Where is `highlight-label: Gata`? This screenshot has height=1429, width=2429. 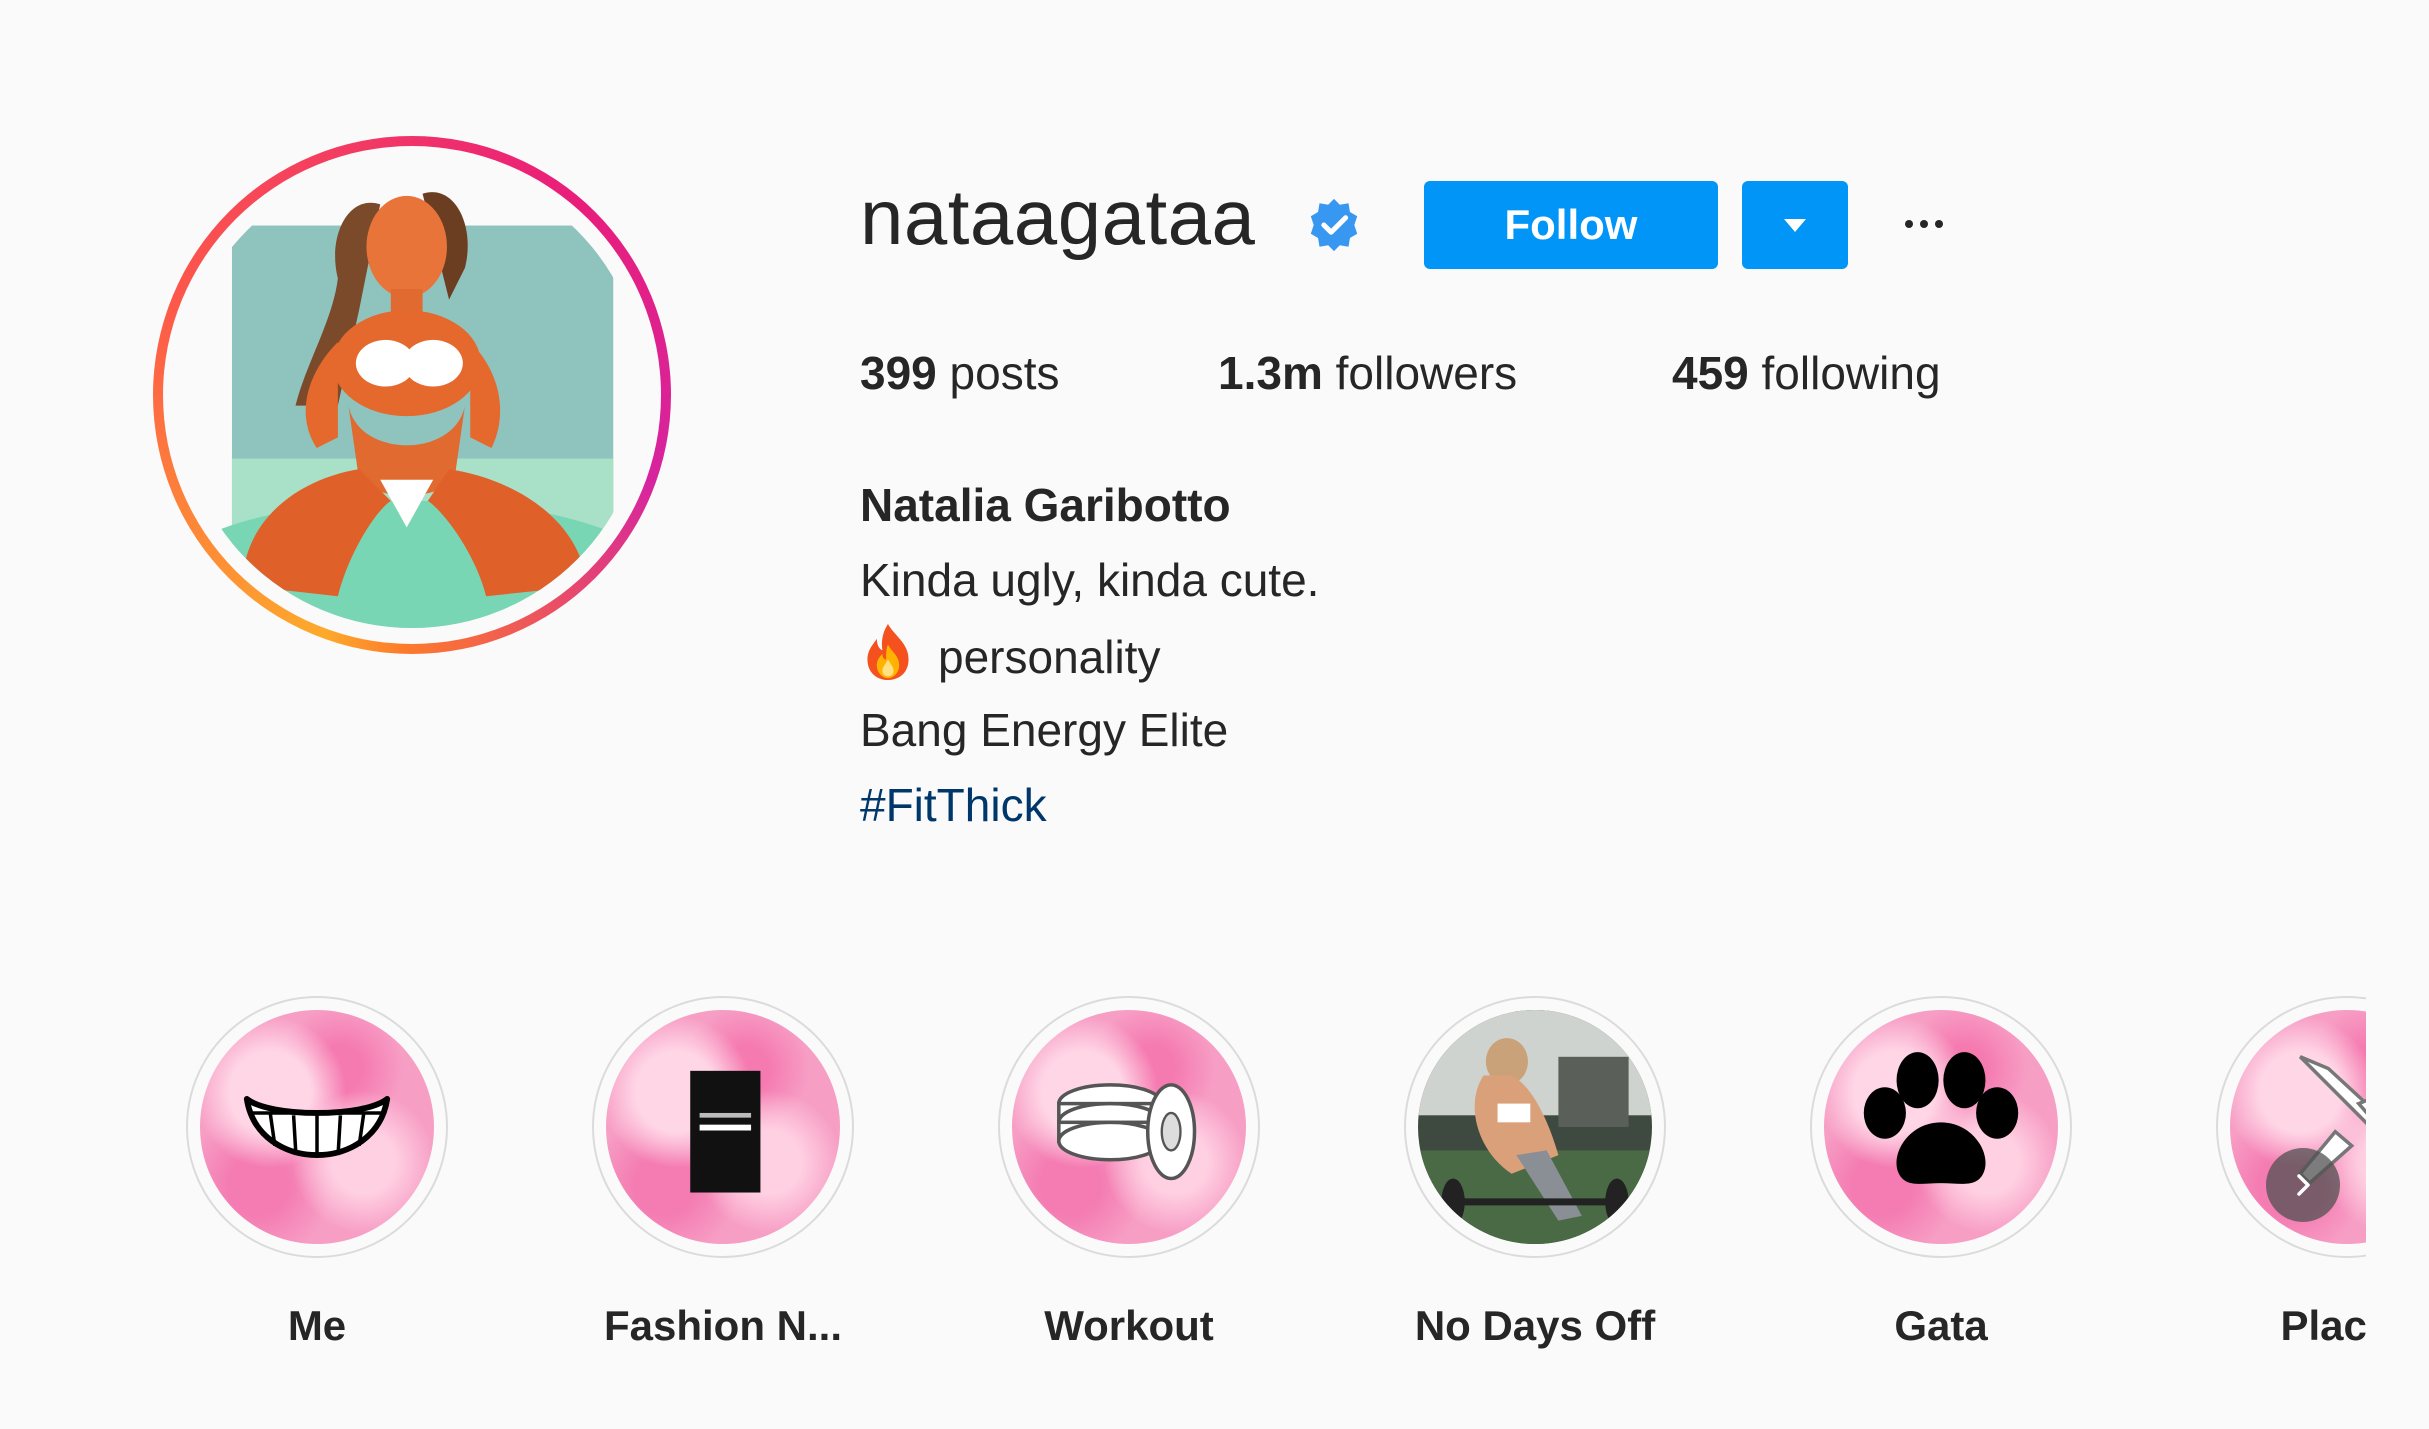 highlight-label: Gata is located at coordinates (1941, 1325).